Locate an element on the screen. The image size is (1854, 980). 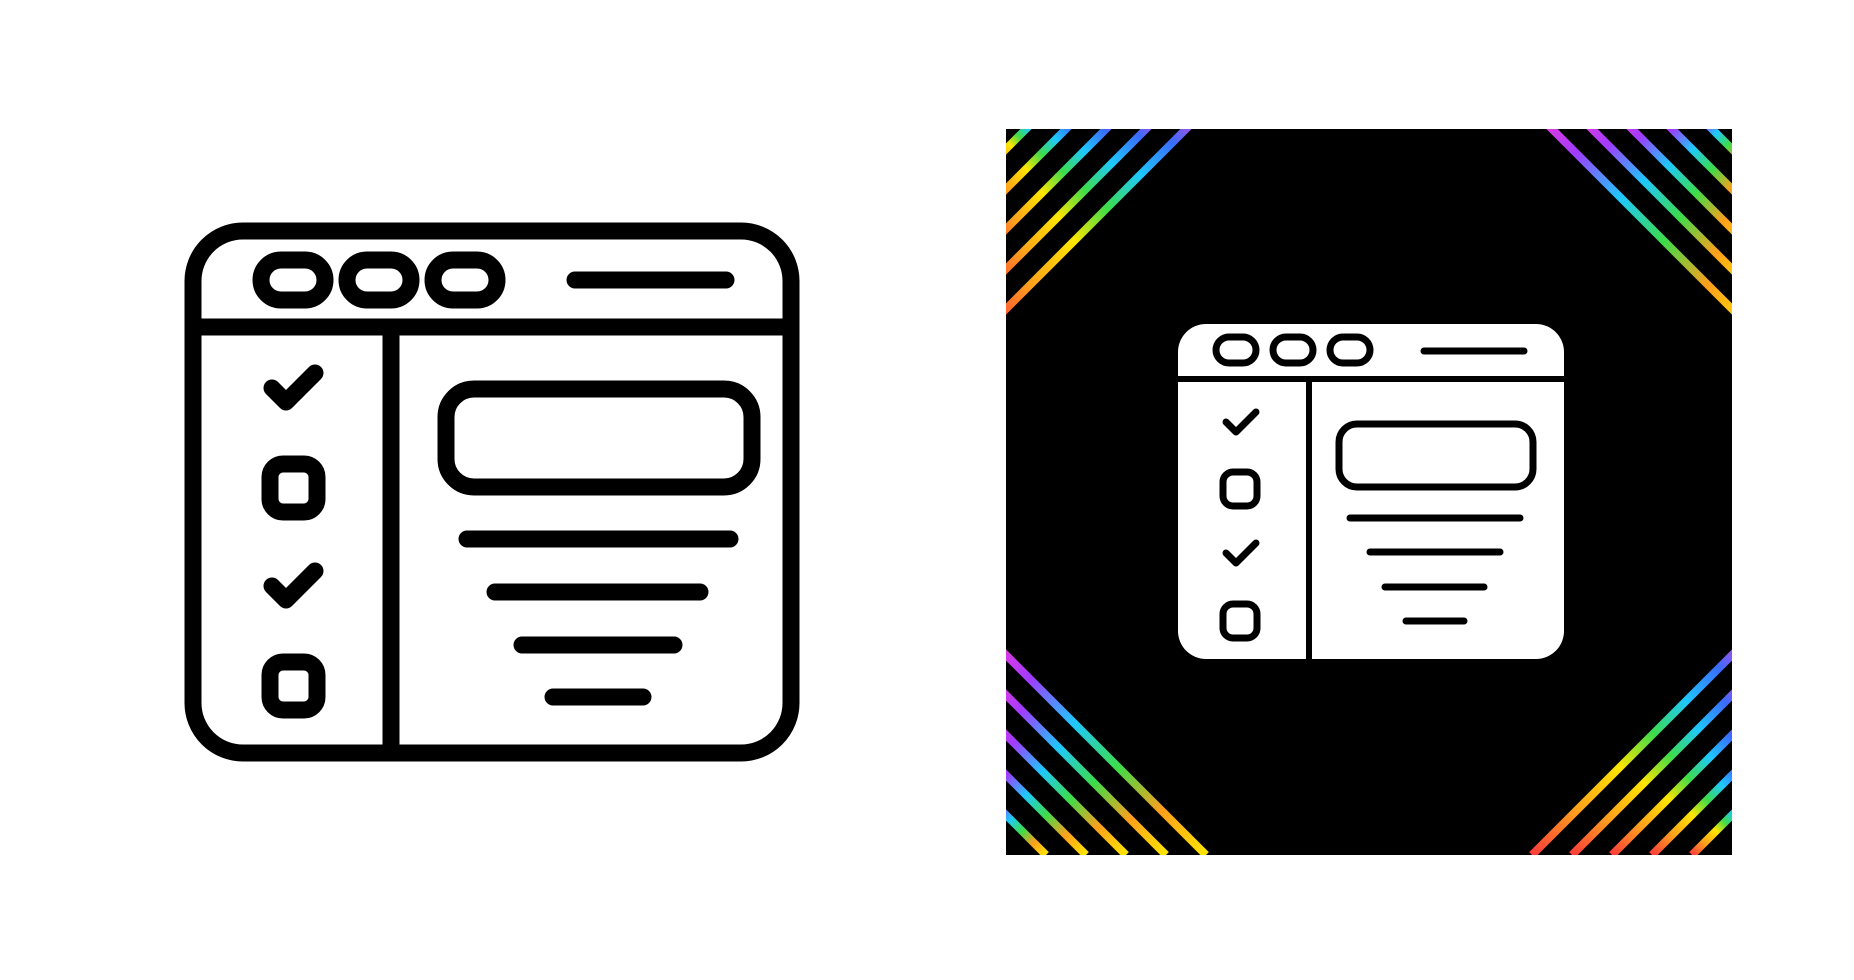
sidebar-divider is located at coordinates (1309, 520).